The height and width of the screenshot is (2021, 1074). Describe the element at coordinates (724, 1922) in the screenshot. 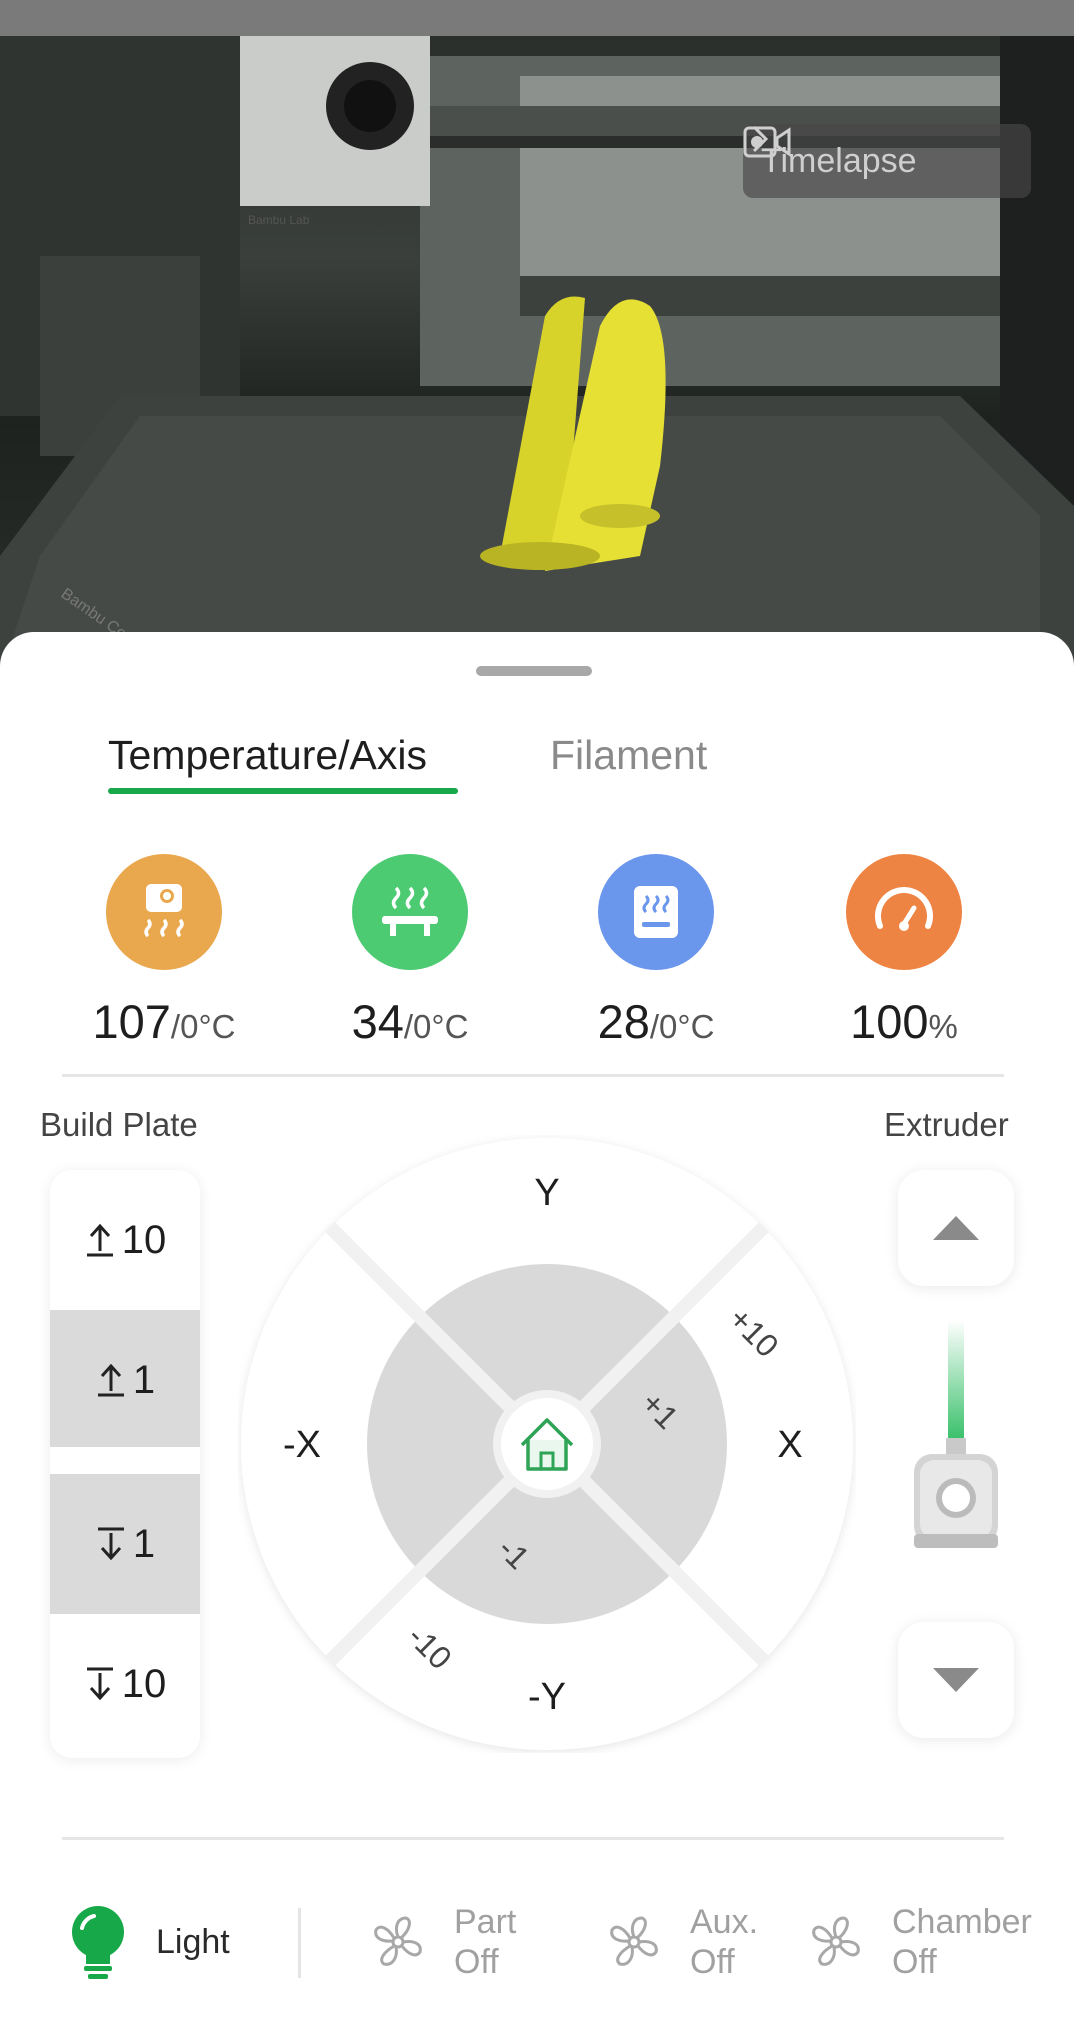

I see `aux-fan-label: Aux.` at that location.